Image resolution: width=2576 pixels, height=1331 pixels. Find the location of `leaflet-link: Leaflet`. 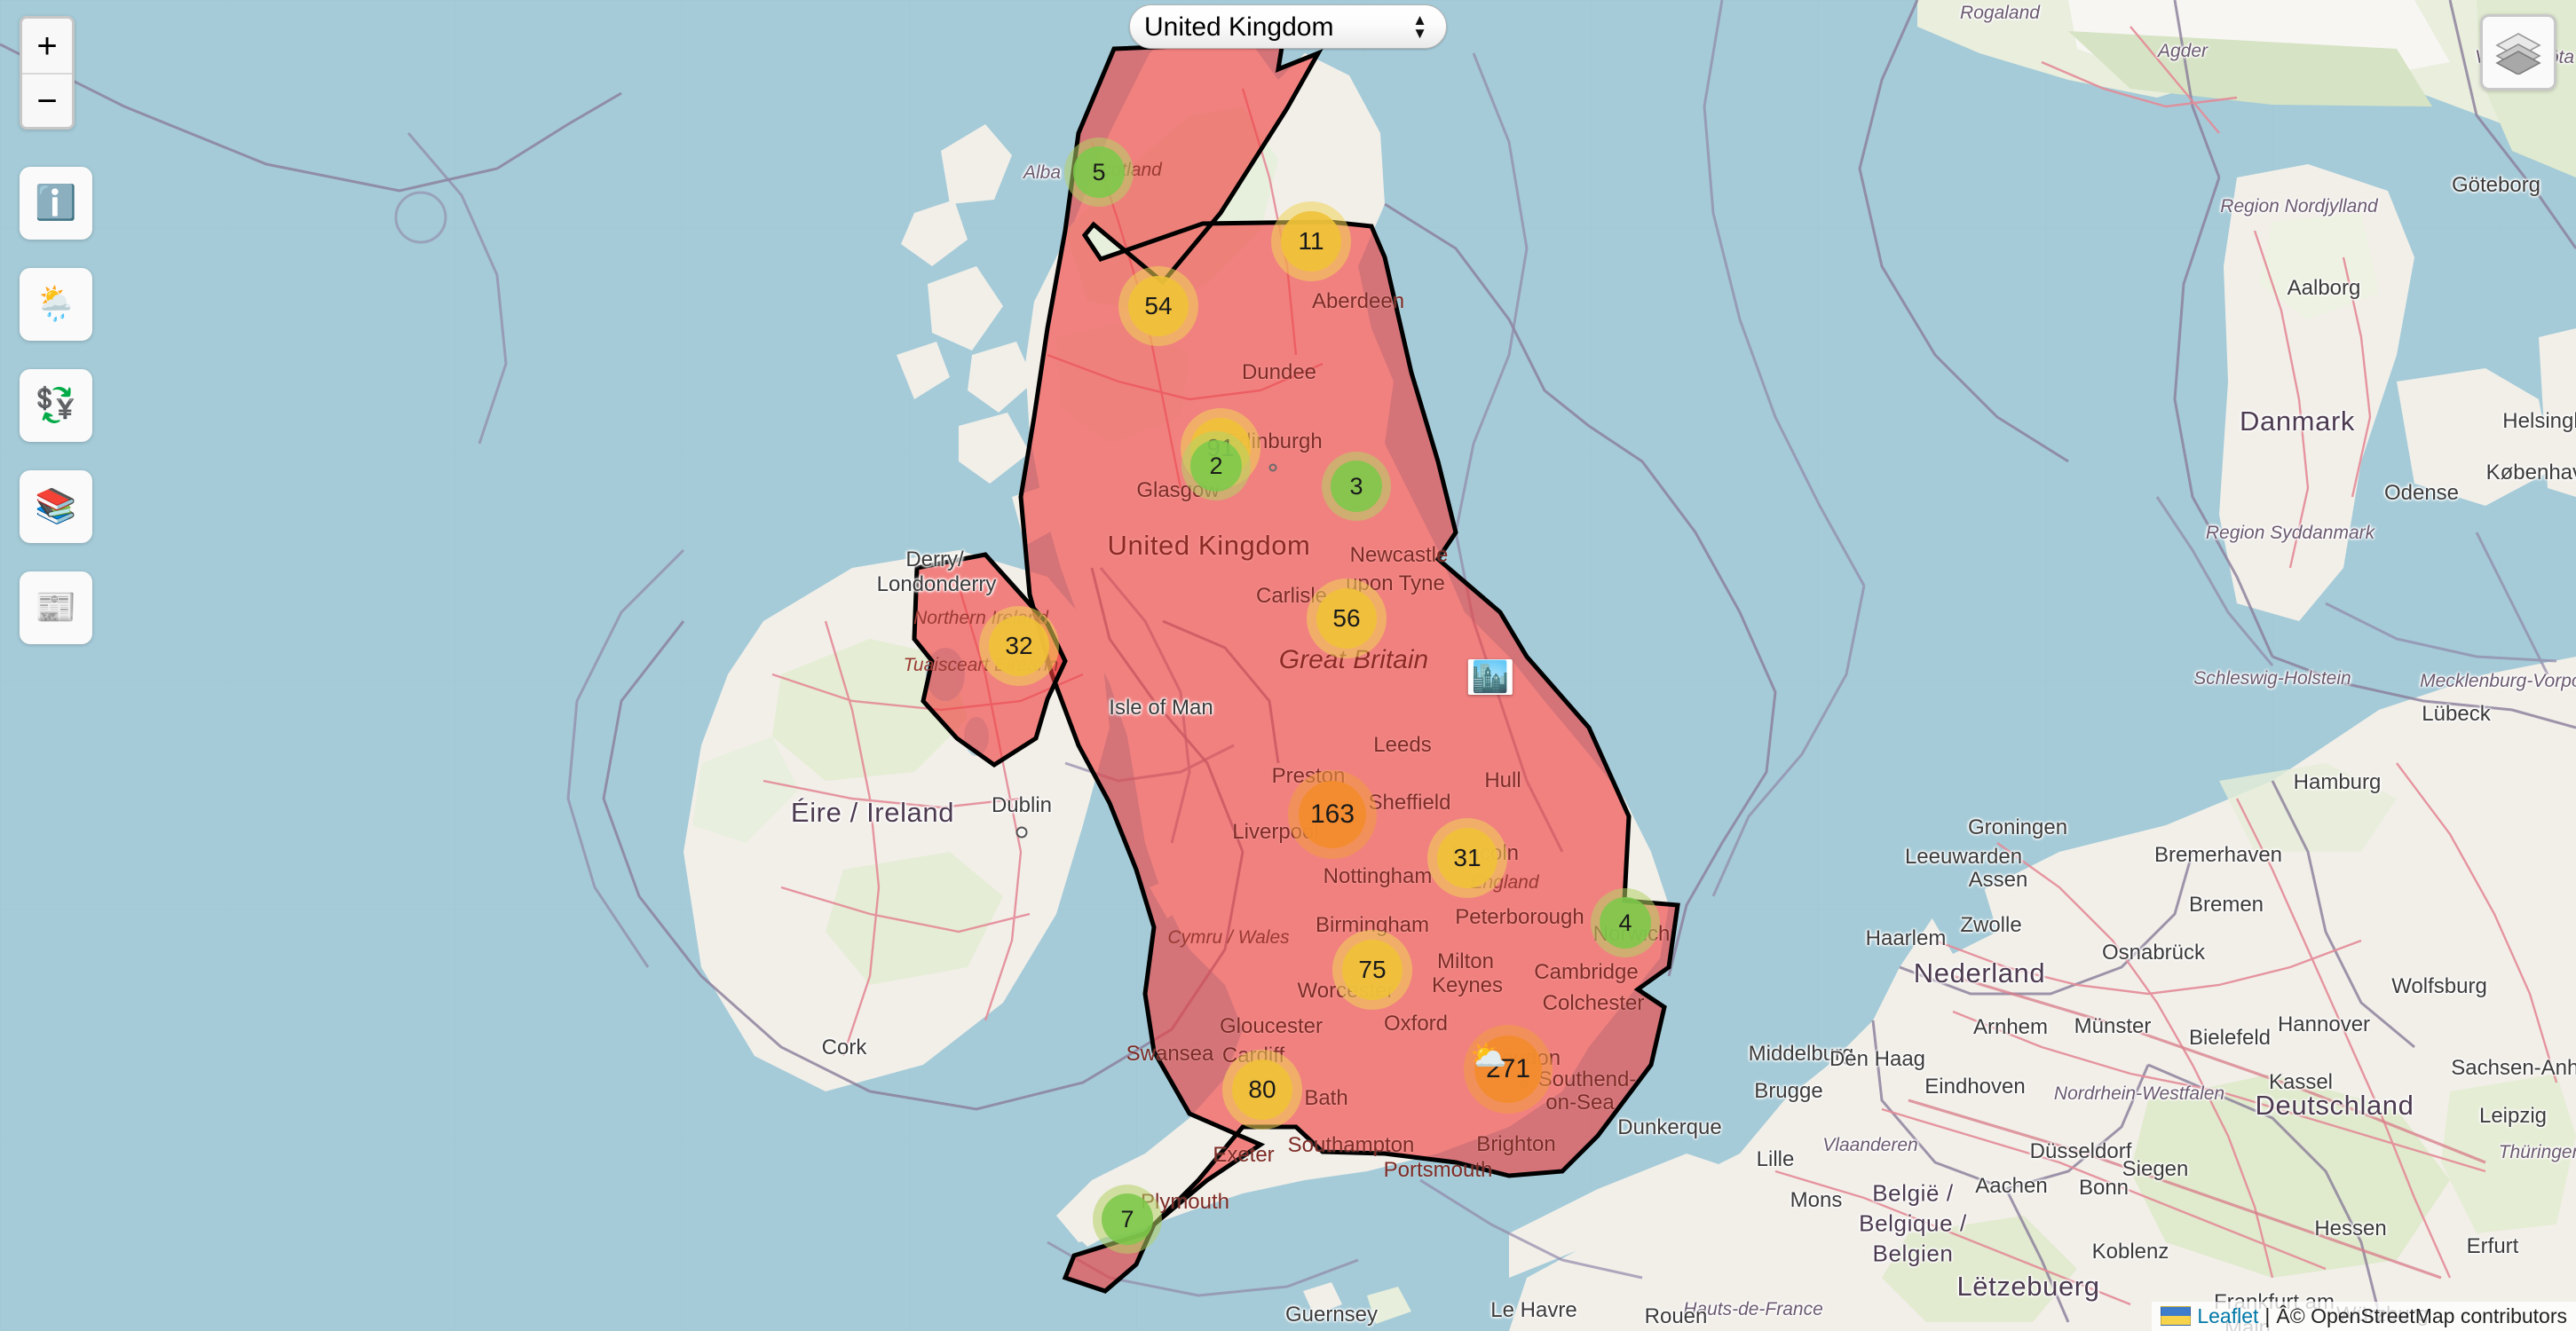

leaflet-link: Leaflet is located at coordinates (2227, 1315).